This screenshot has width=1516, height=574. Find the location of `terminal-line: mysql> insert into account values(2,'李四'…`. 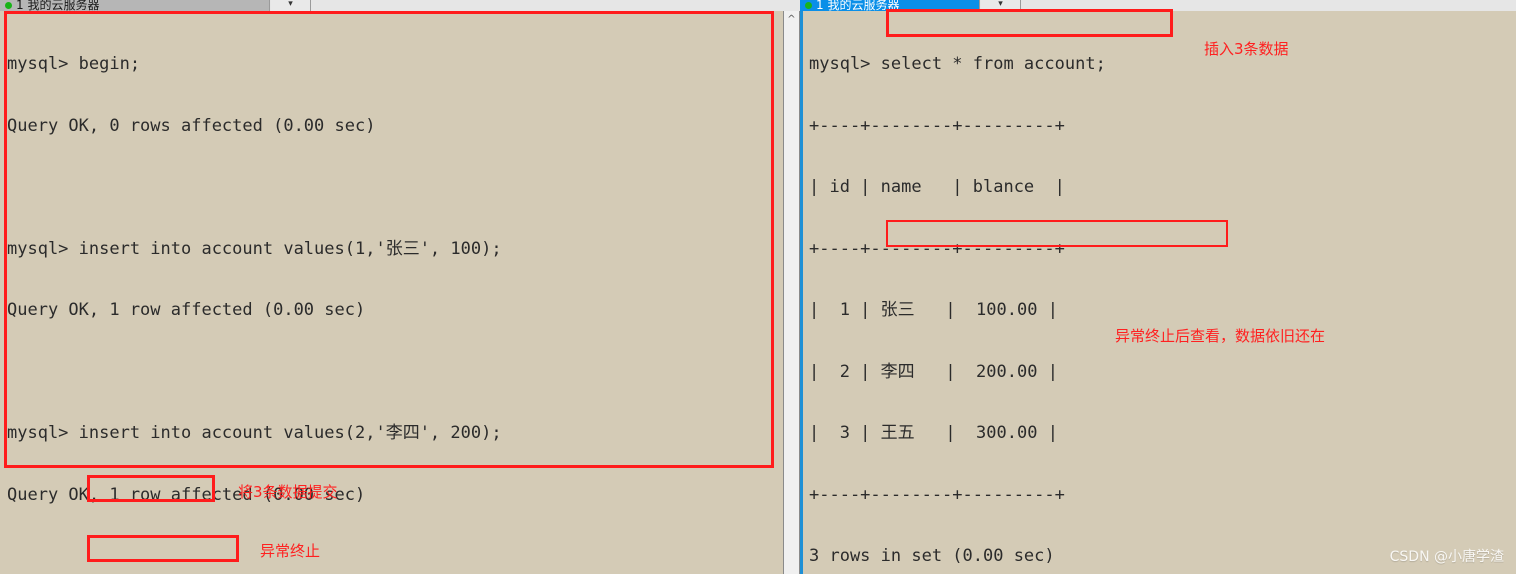

terminal-line: mysql> insert into account values(2,'李四'… is located at coordinates (254, 433).